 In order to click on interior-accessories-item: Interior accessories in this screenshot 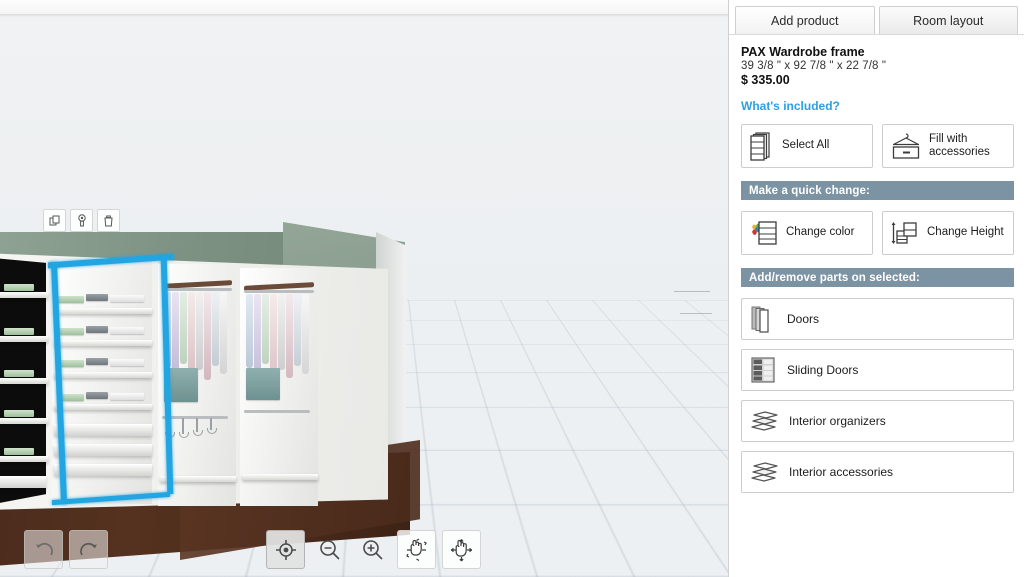, I will do `click(877, 472)`.